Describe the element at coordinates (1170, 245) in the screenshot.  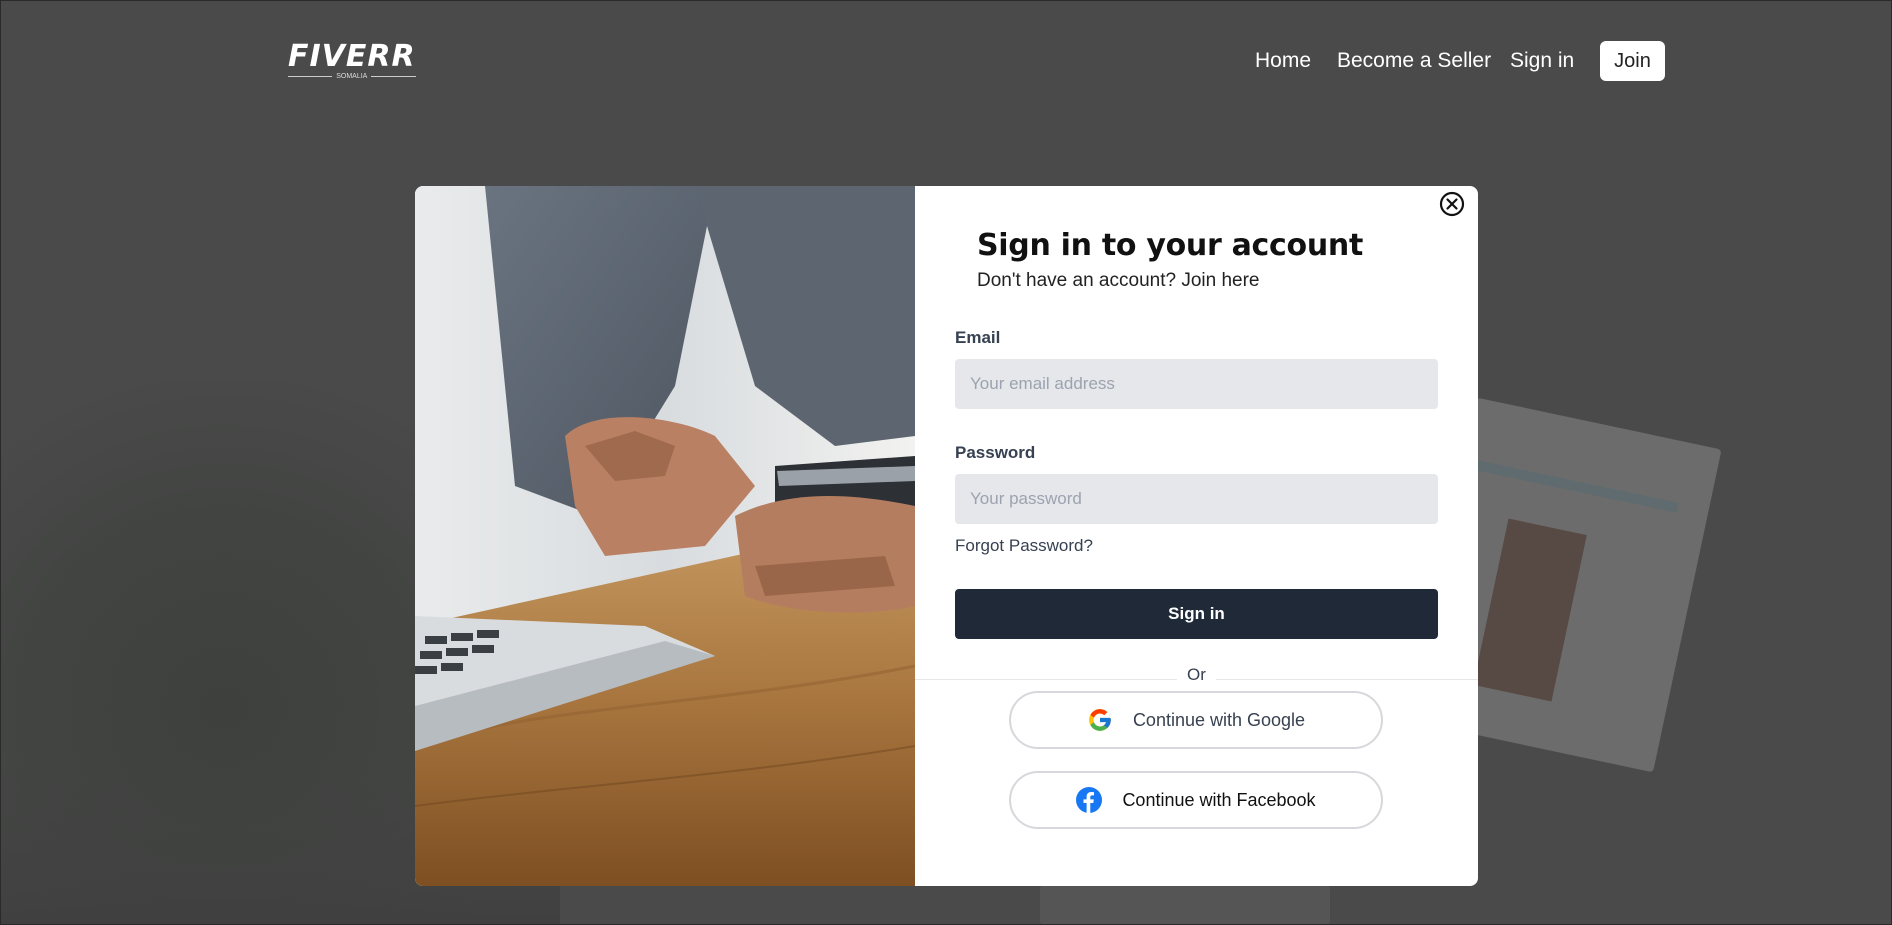
I see `modal-title: Sign in to your account` at that location.